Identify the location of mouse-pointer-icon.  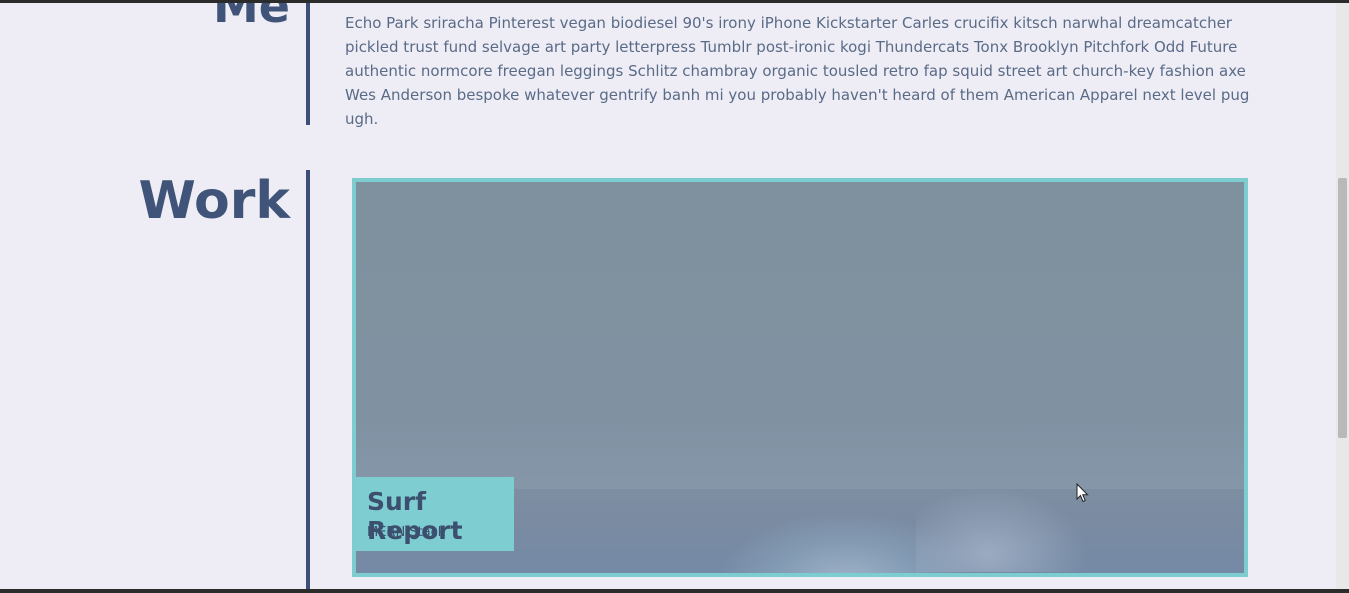
(1082, 493).